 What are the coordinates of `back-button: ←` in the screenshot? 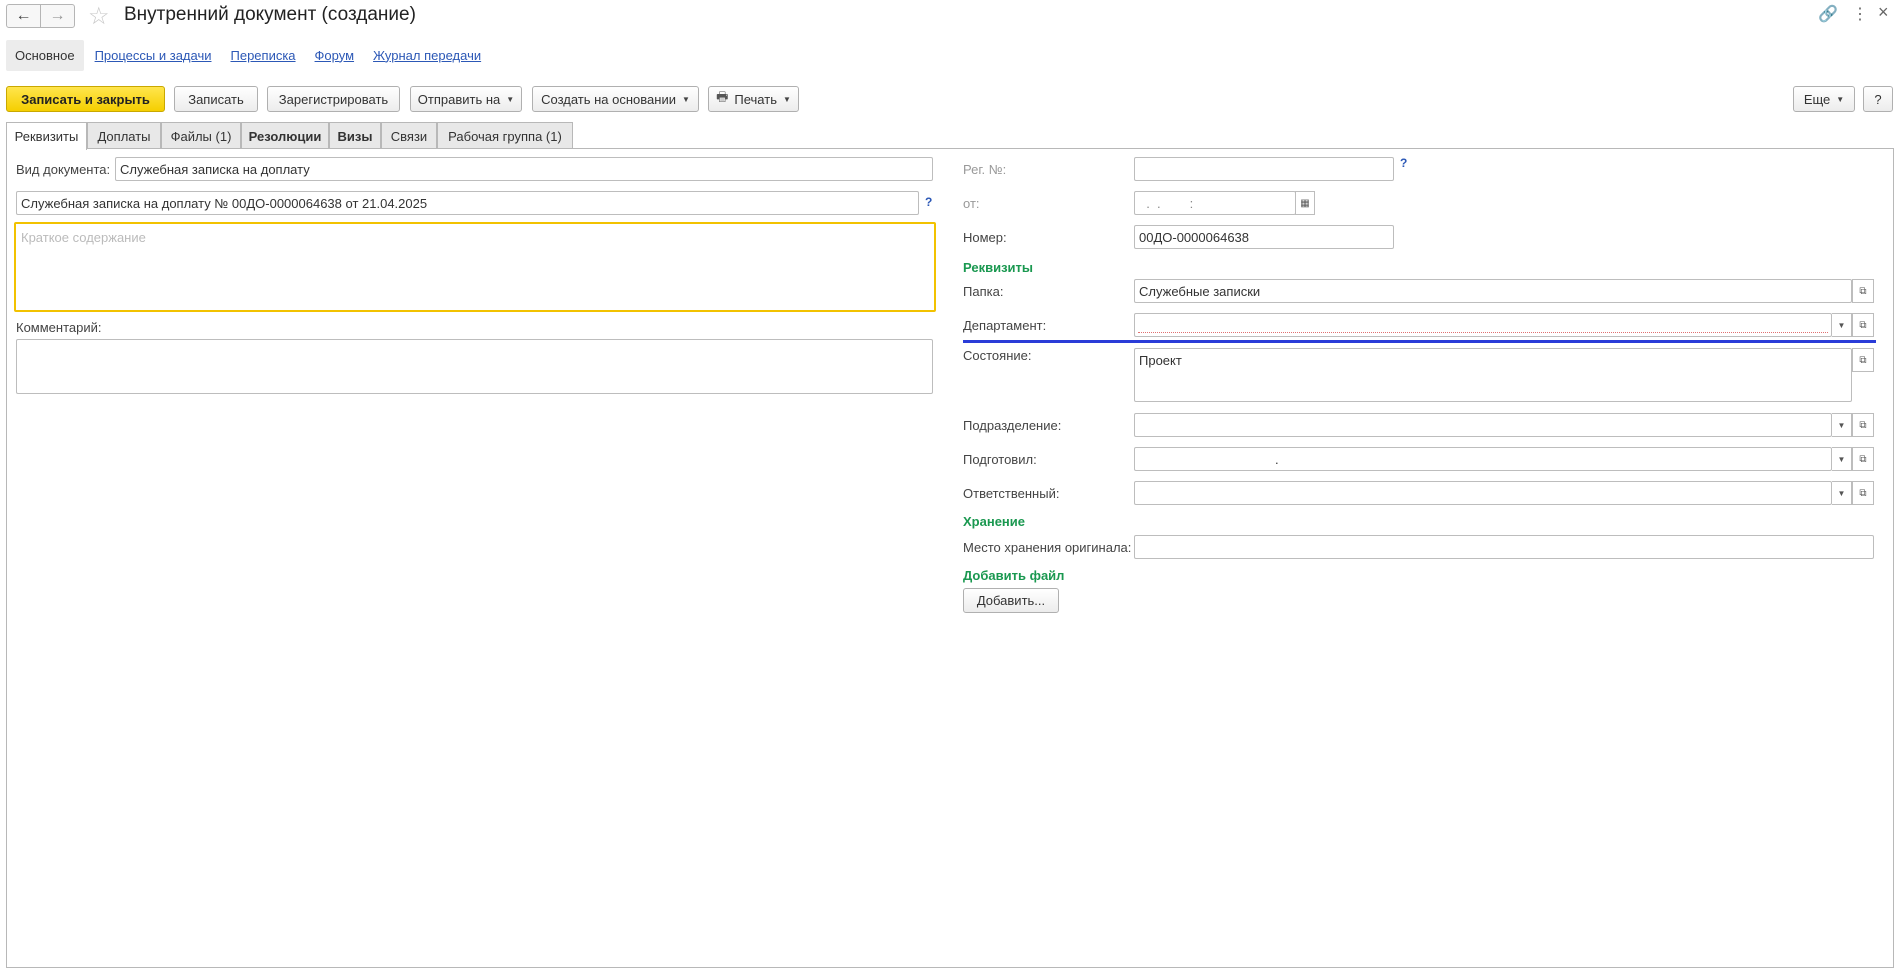 It's located at (23, 16).